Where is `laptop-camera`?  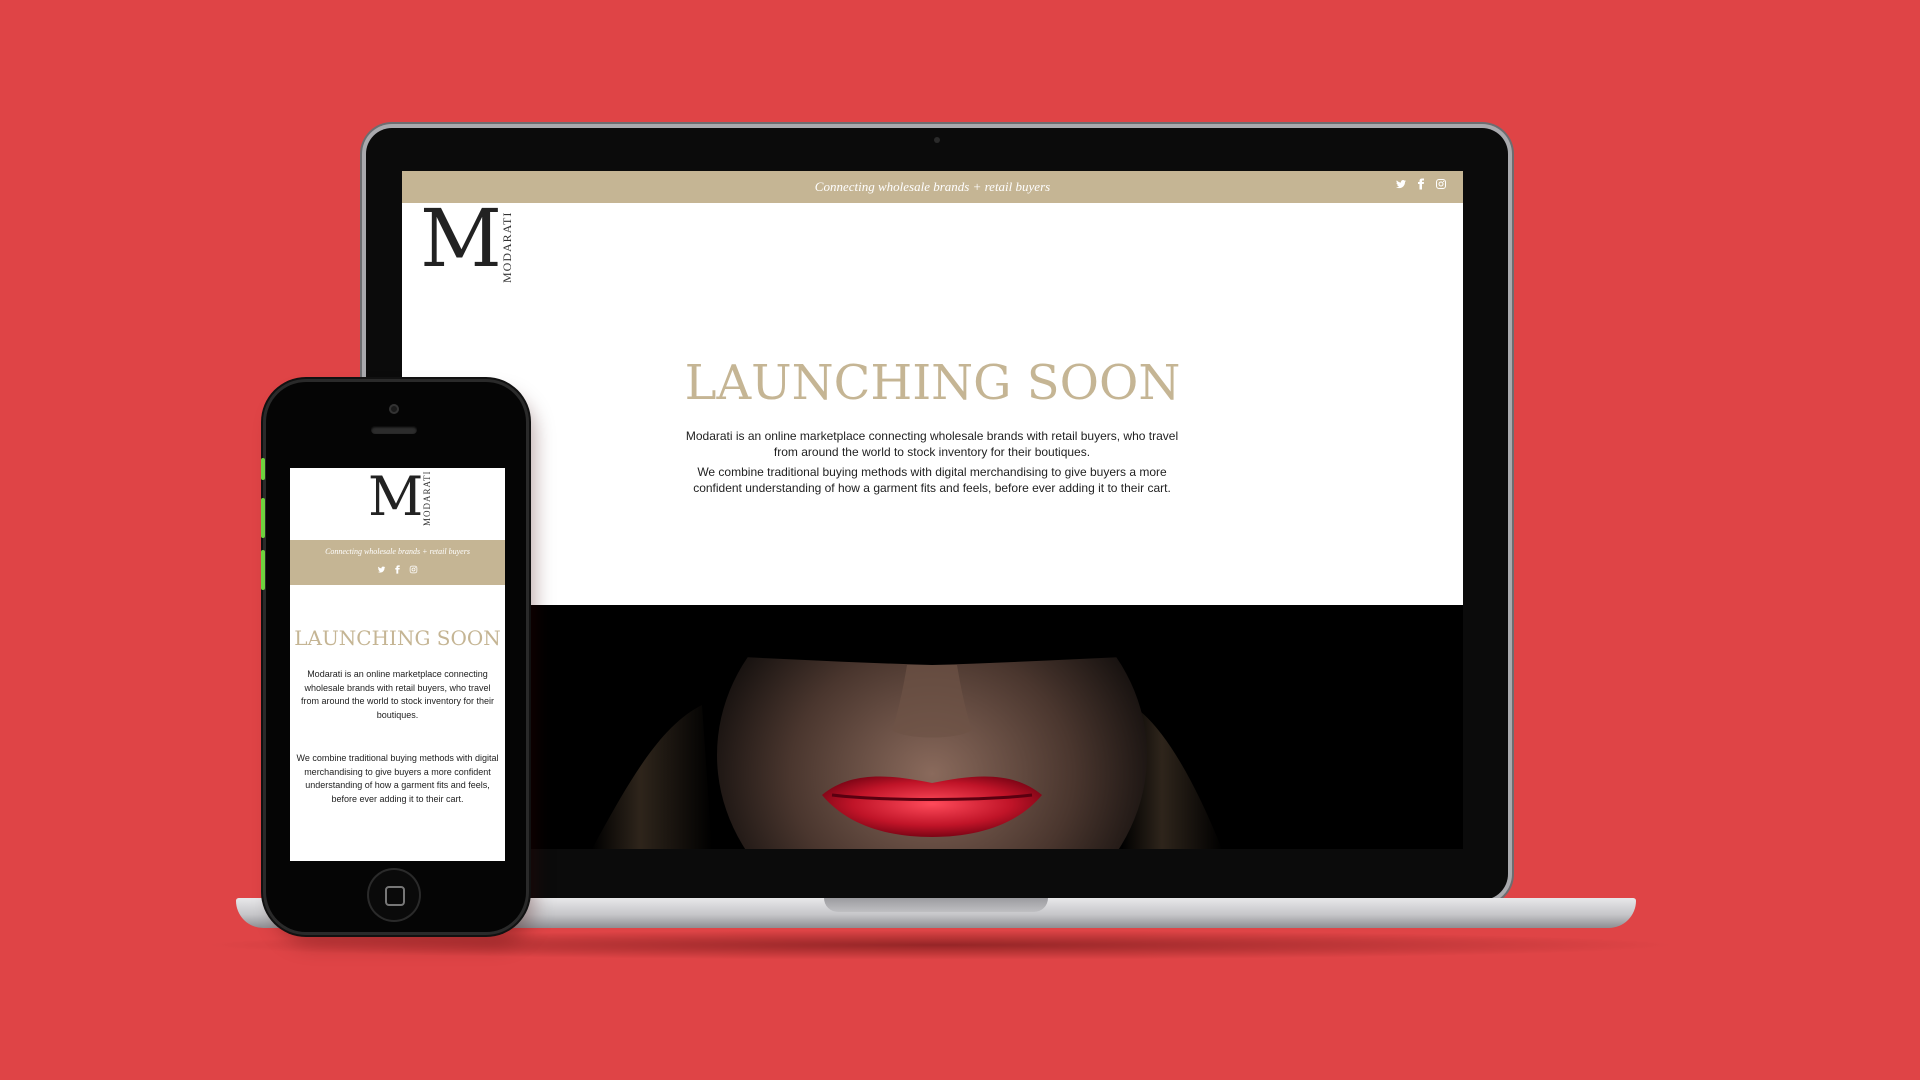
laptop-camera is located at coordinates (937, 140).